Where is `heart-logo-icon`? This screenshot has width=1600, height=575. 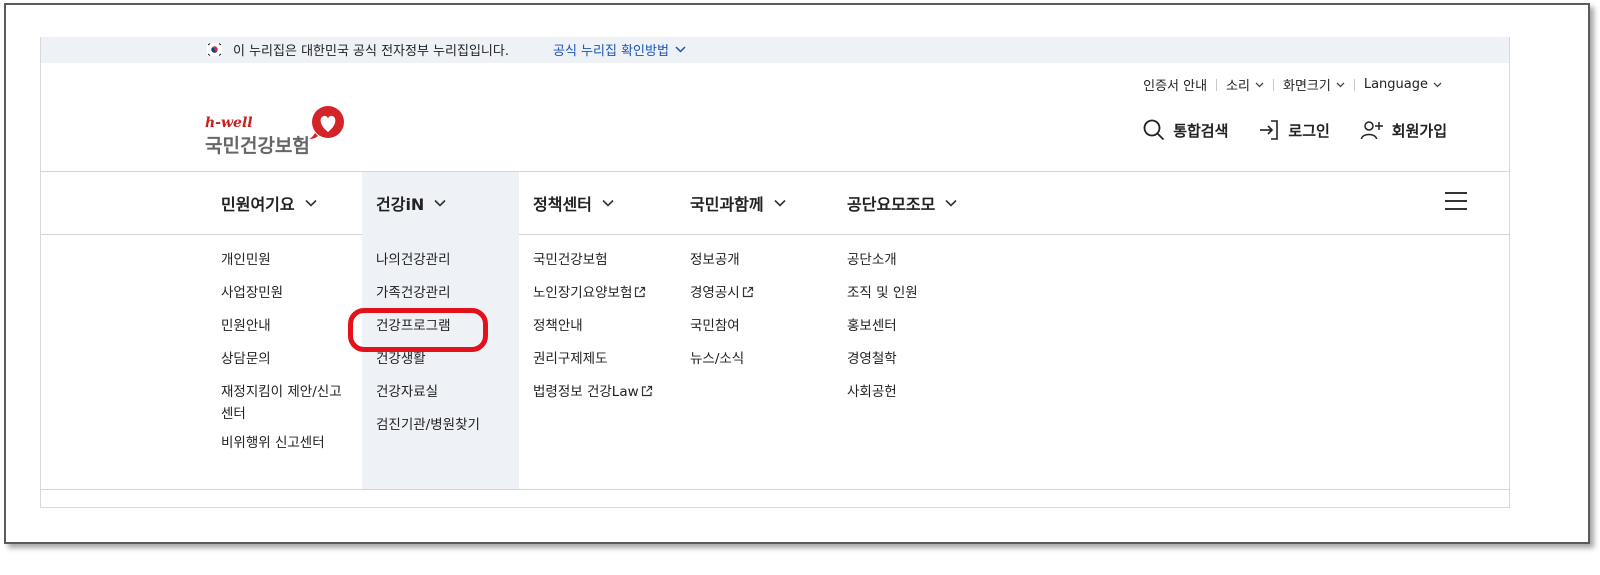 heart-logo-icon is located at coordinates (326, 122).